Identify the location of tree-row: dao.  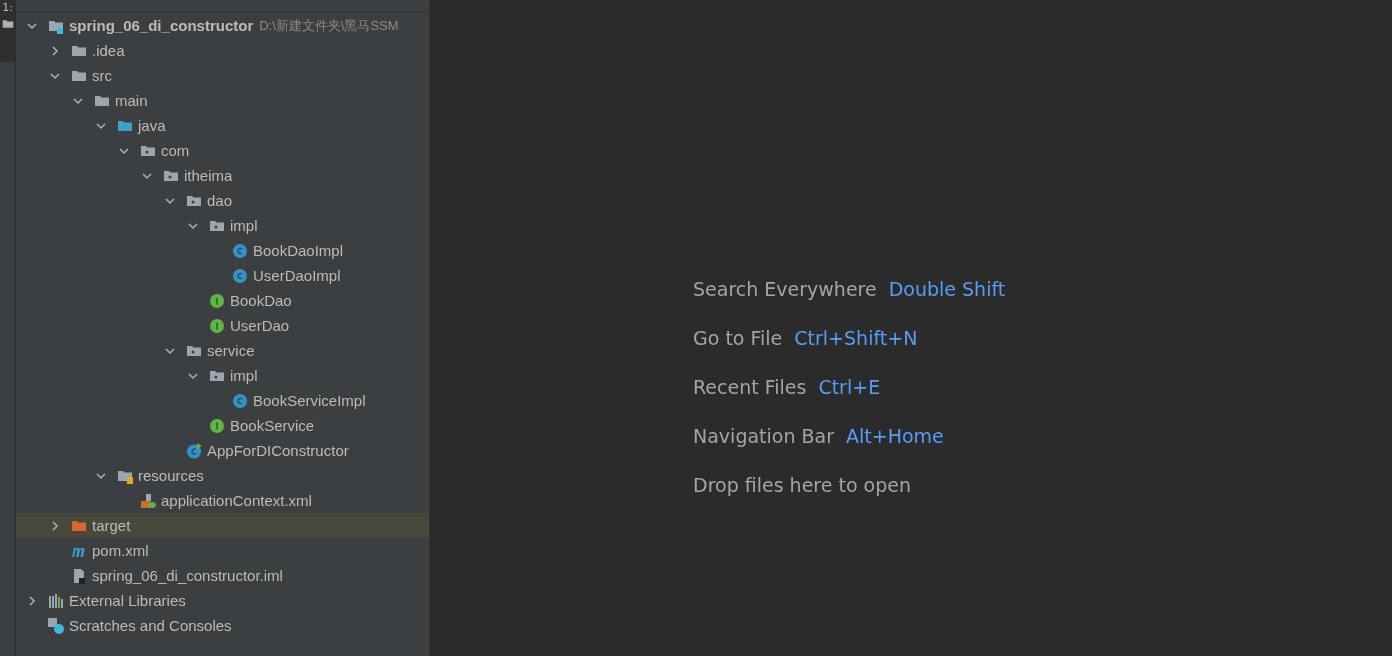
(222, 200).